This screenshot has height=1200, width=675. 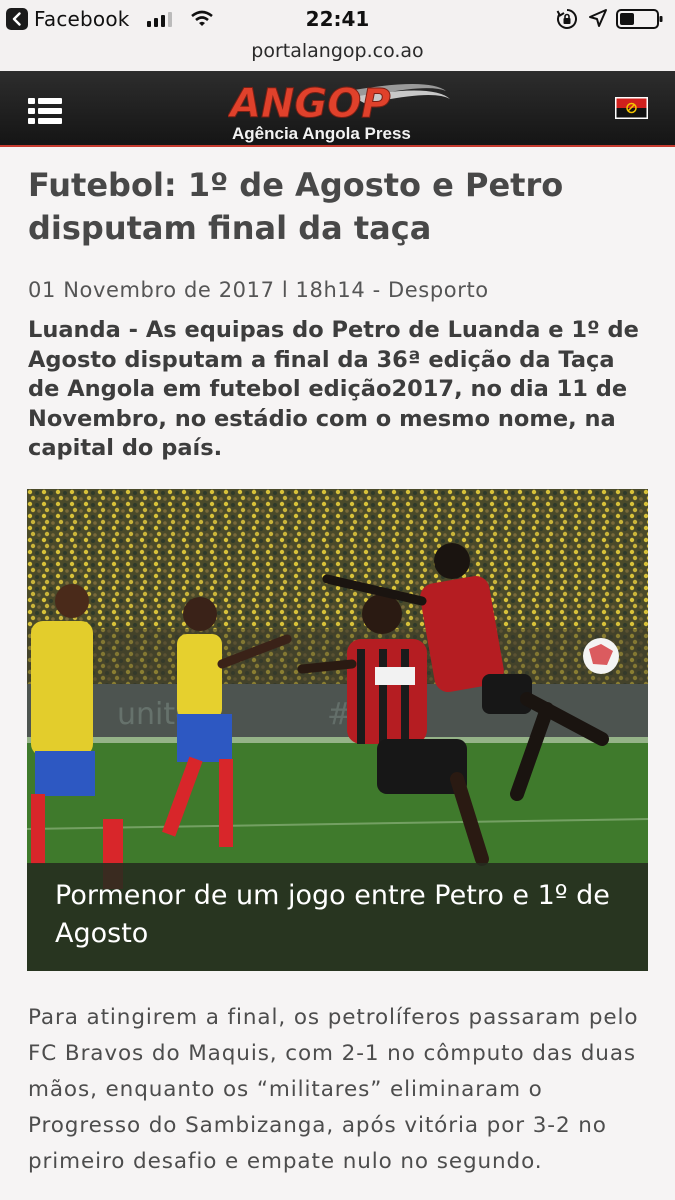 I want to click on url-domain: portalangop.co.ao, so click(x=337, y=51).